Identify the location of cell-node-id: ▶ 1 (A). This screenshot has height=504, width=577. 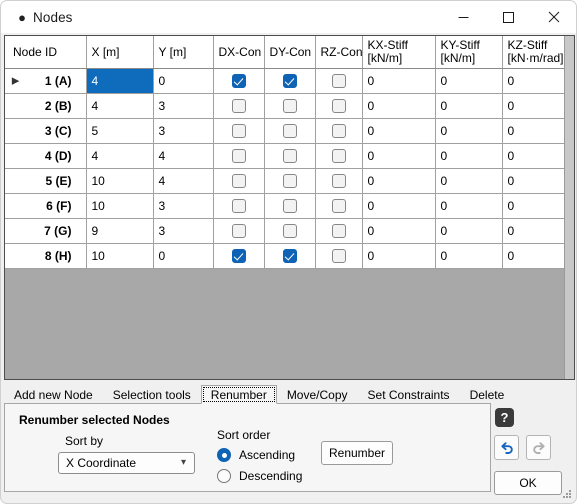
(46, 81).